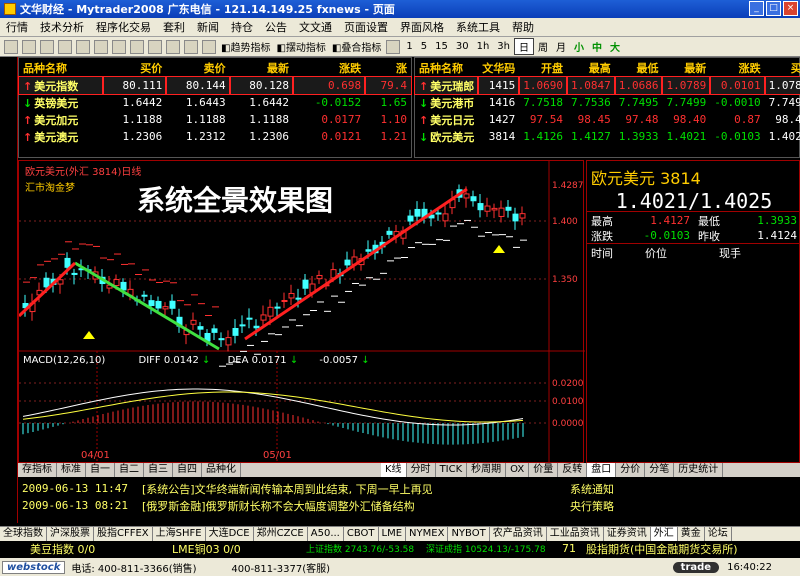 The width and height of the screenshot is (800, 576). What do you see at coordinates (427, 534) in the screenshot?
I see `market-tab: NYMEX` at bounding box center [427, 534].